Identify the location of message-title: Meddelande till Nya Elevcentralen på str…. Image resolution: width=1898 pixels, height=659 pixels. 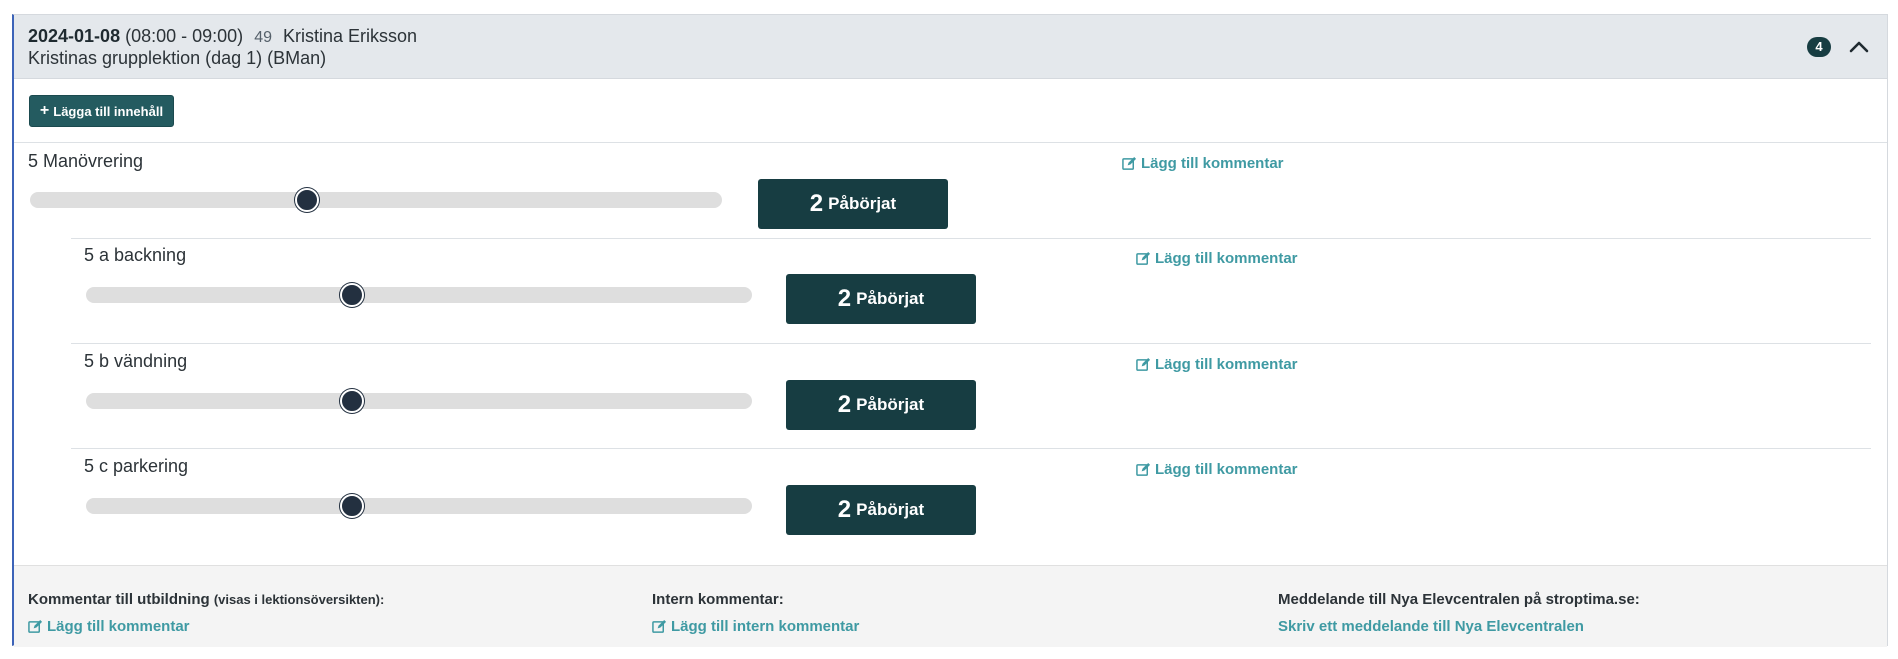
(1459, 599).